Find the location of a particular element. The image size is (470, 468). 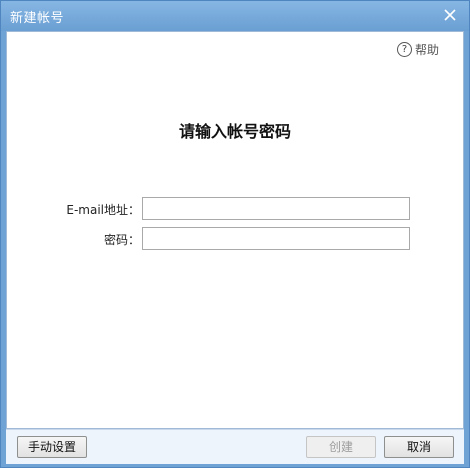

button-bar: 手动设置 创建 取消 is located at coordinates (235, 446).